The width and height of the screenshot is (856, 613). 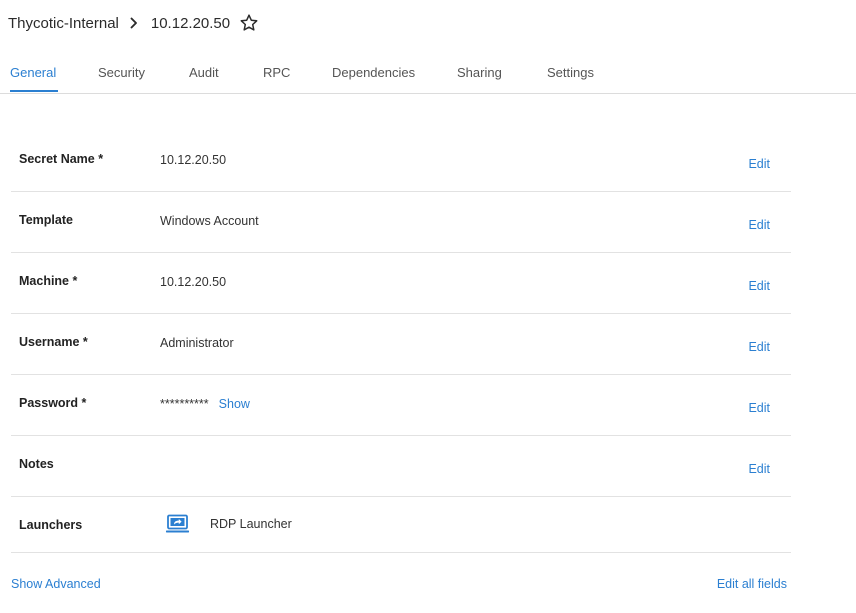 I want to click on tab-dependencies: Dependencies, so click(x=373, y=72).